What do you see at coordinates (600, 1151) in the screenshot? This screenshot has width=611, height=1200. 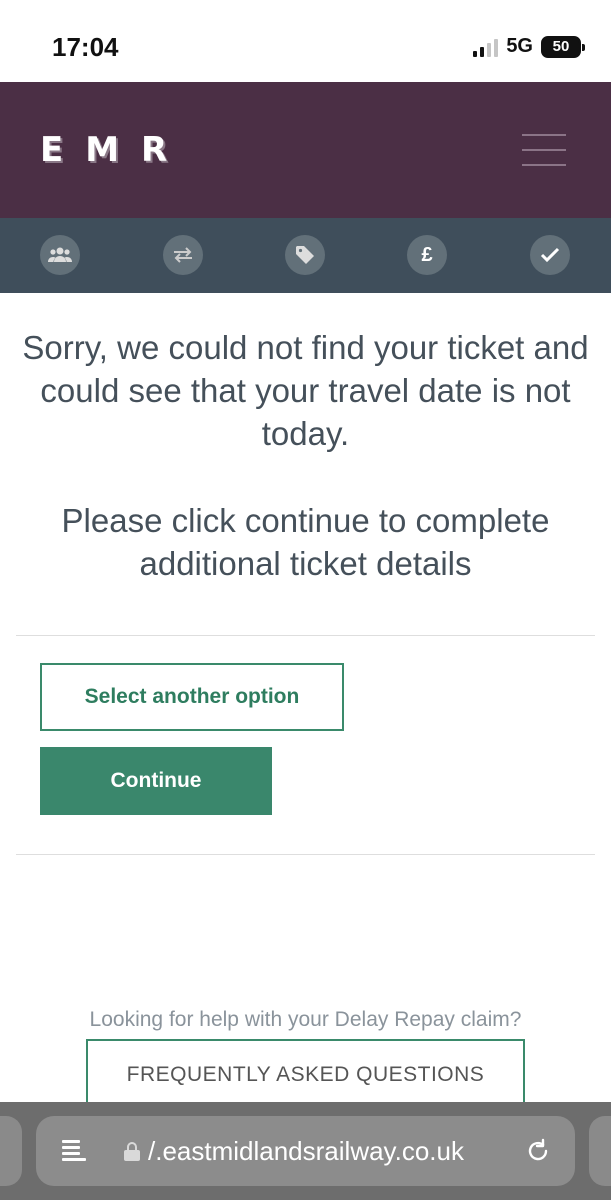 I see `next-tab` at bounding box center [600, 1151].